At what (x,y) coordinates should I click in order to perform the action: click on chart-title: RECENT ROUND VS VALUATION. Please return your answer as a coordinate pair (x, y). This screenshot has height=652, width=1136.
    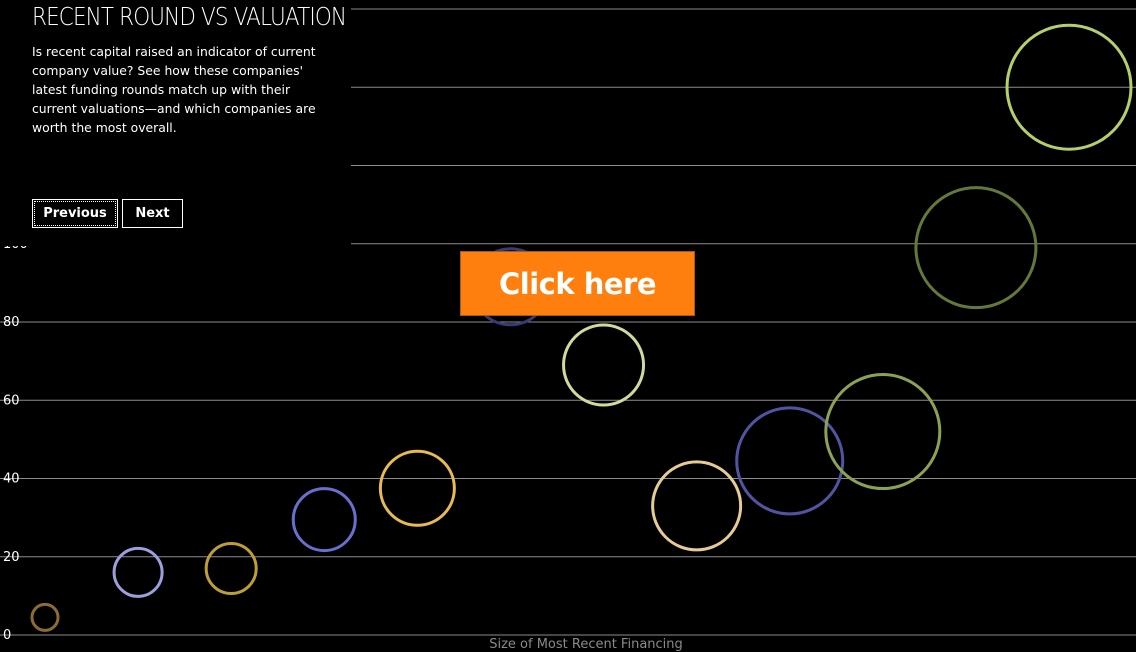
    Looking at the image, I should click on (189, 16).